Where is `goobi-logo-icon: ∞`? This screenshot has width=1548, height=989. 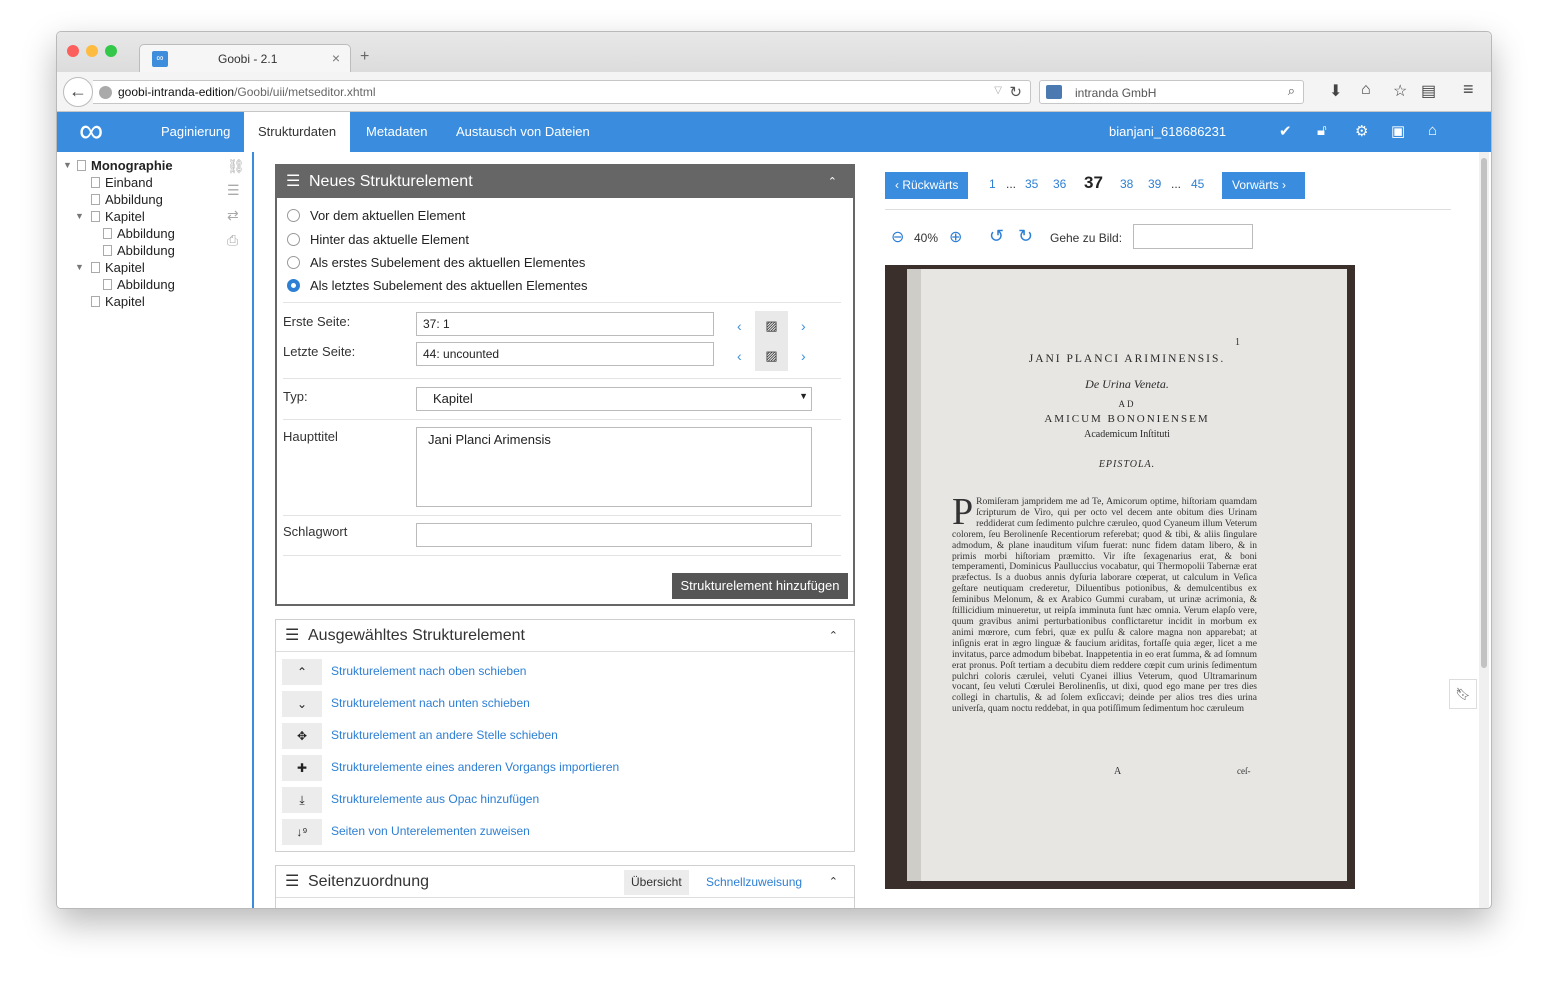
goobi-logo-icon: ∞ is located at coordinates (91, 131).